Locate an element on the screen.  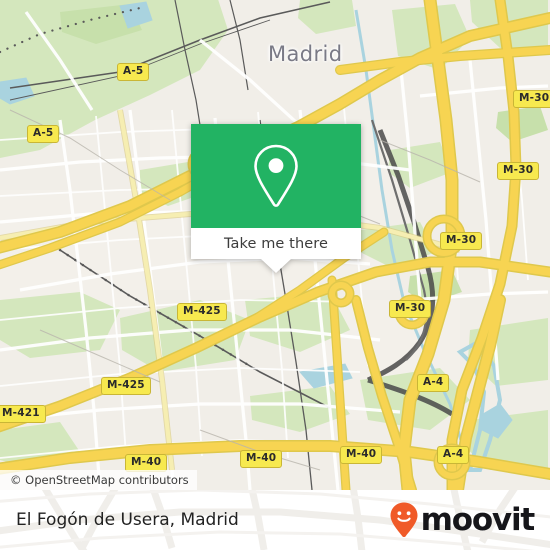
footer-bar: El Fogón de Usera, Madrid moovit is located at coordinates (275, 520).